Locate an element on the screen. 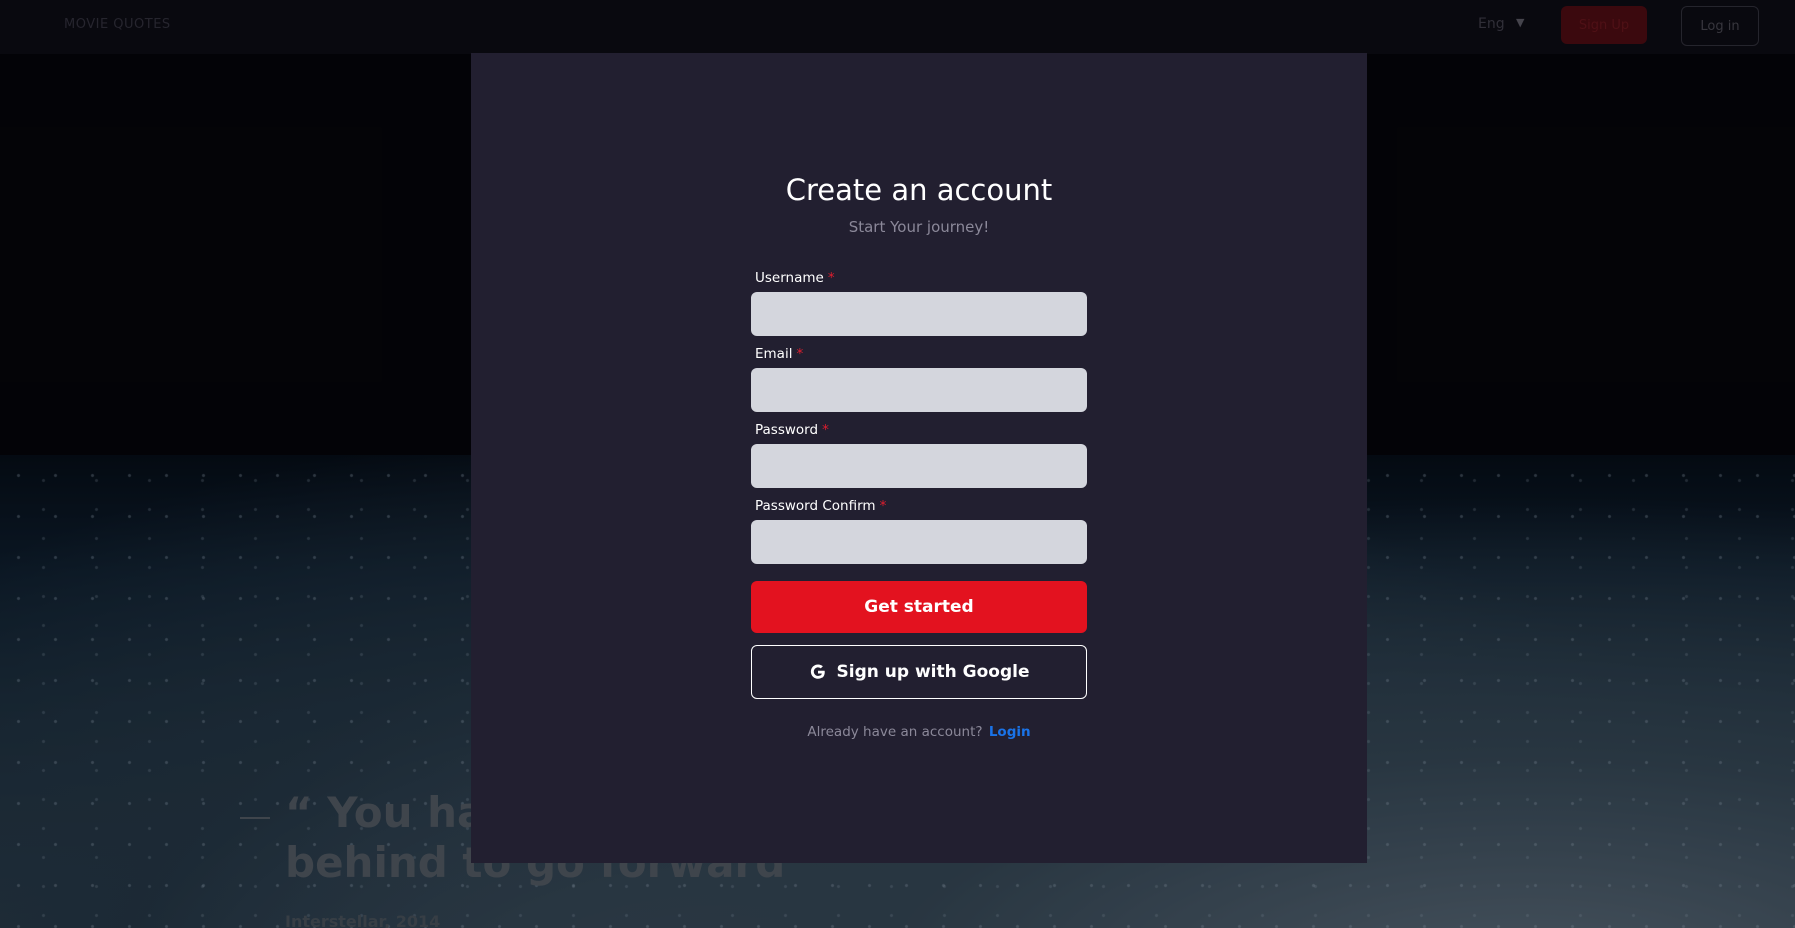 This screenshot has height=928, width=1795. password-confirm-field-group: Password Confirm * is located at coordinates (919, 531).